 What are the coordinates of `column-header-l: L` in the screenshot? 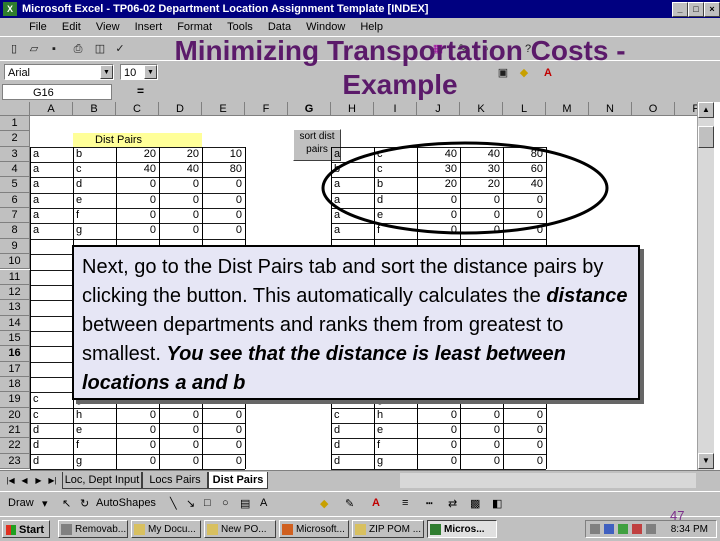 It's located at (524, 109).